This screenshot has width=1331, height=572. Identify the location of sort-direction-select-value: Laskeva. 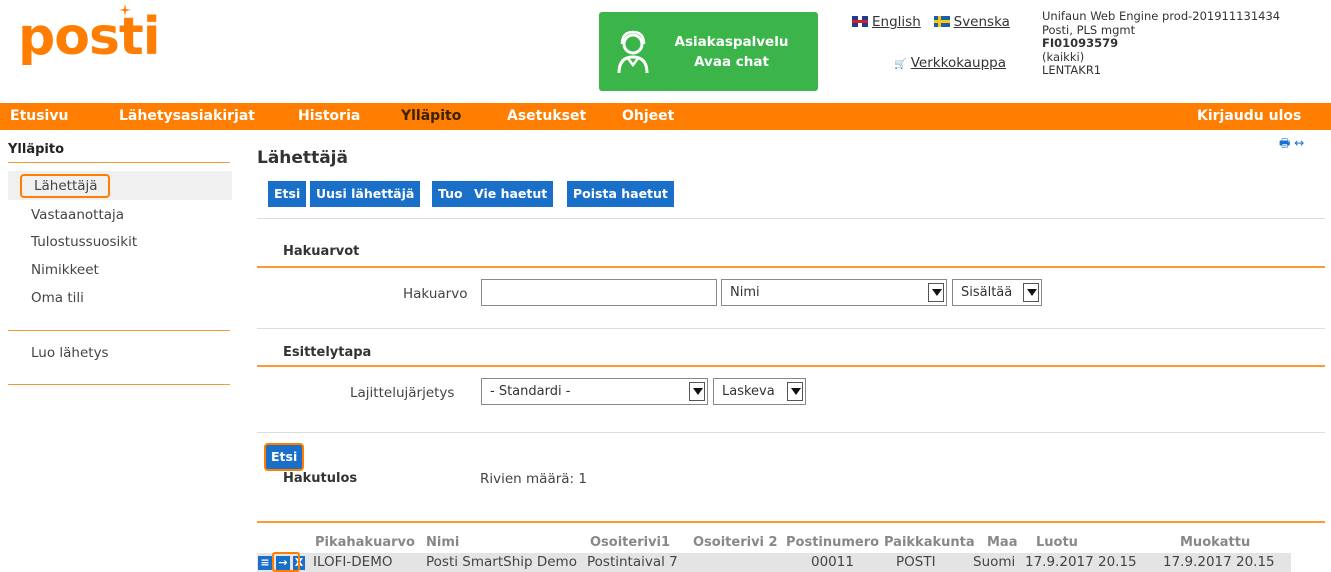
(748, 391).